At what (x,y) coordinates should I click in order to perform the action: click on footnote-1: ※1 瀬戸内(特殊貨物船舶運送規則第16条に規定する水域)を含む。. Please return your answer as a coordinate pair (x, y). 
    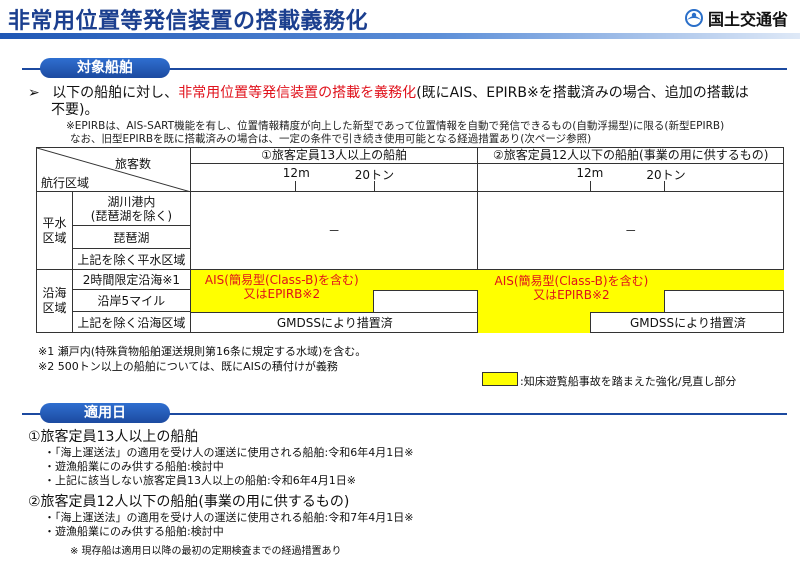
    Looking at the image, I should click on (202, 351).